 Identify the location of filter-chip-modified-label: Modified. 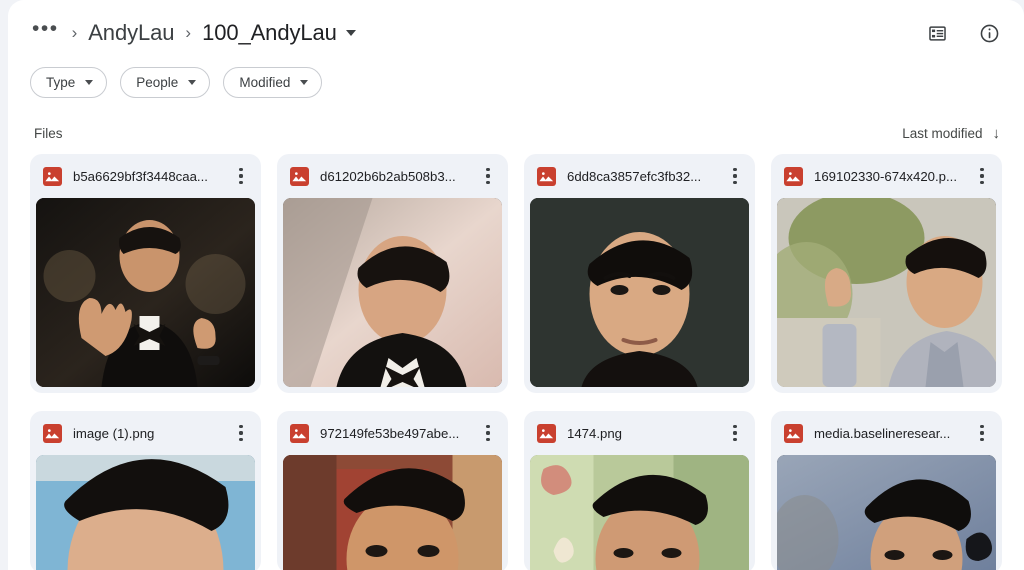
(265, 82).